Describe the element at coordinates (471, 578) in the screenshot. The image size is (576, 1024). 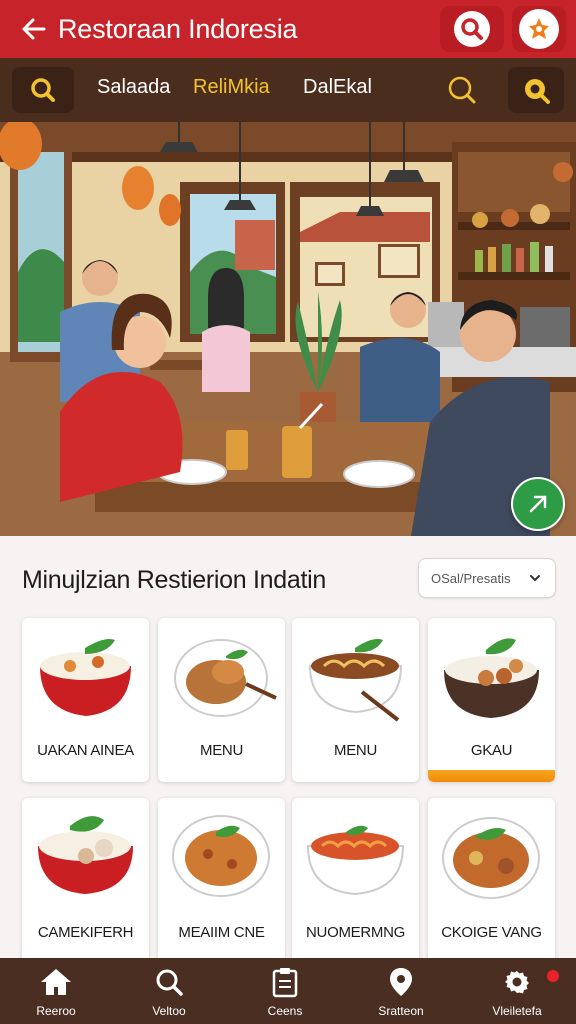
I see `sort-label: OSal/Presatis` at that location.